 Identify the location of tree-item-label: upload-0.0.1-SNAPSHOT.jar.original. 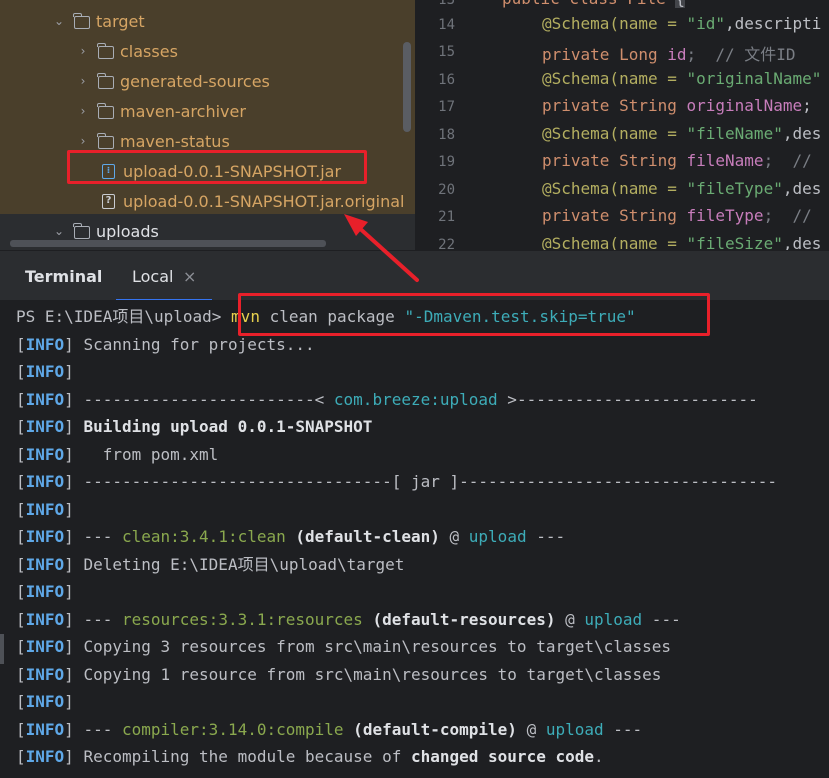
(264, 201).